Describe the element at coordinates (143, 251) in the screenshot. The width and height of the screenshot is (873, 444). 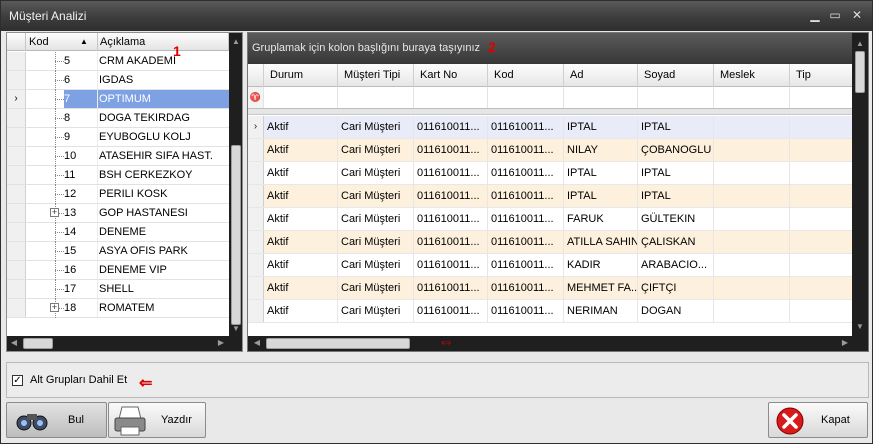
I see `tree-cell-aciklama: ASYA OFIS PARK` at that location.